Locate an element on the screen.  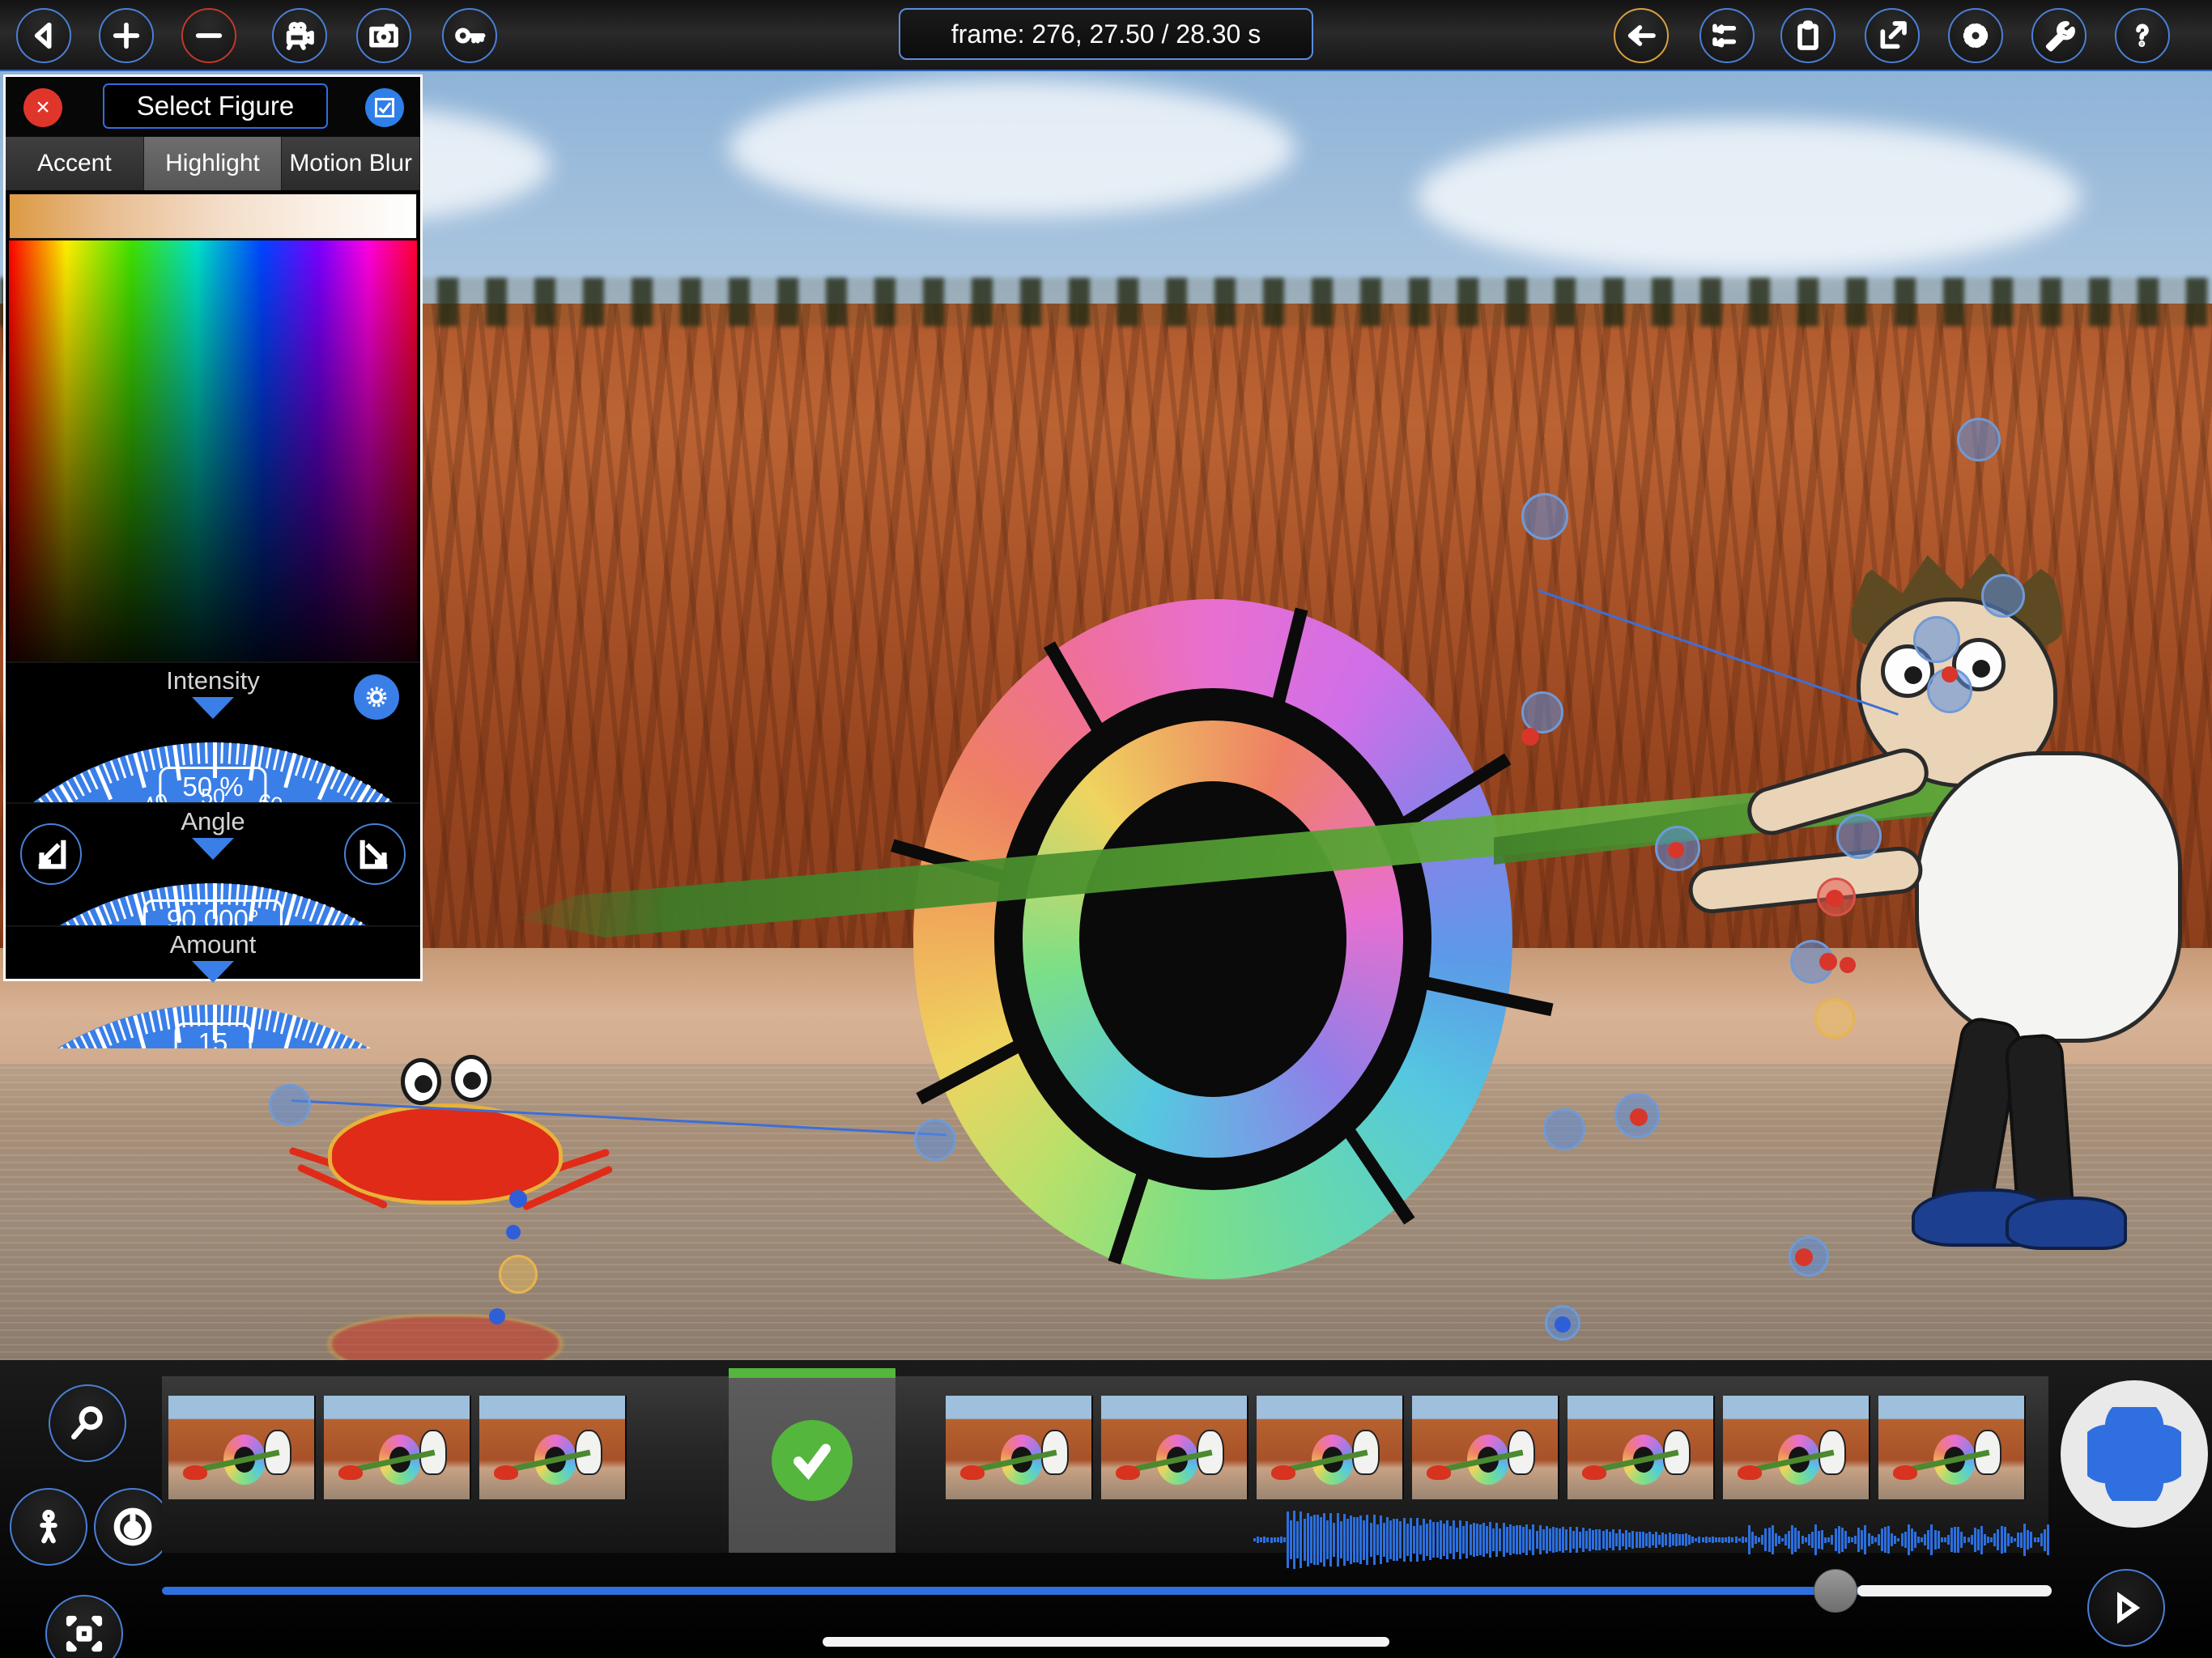
knob-dial-icon is located at coordinates (133, 1526).